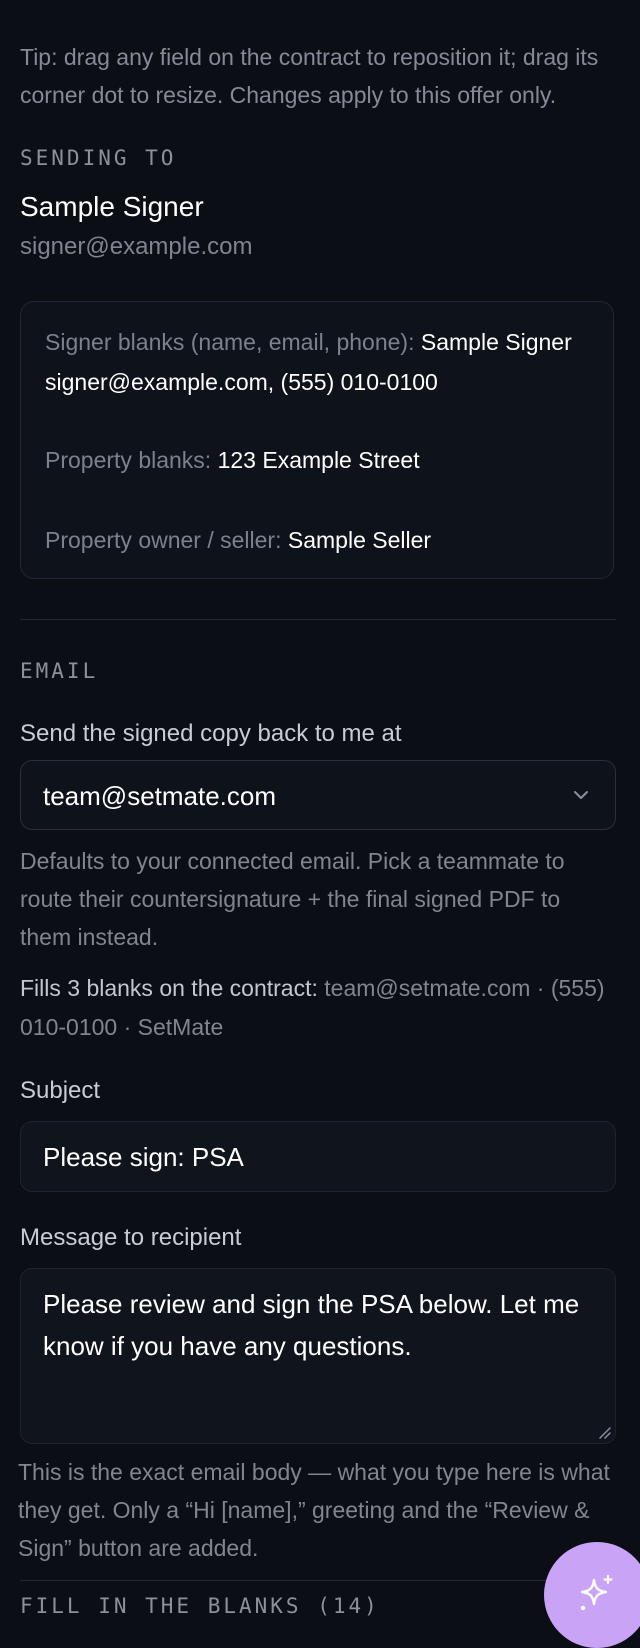  Describe the element at coordinates (581, 795) in the screenshot. I see `chevron-down-icon` at that location.